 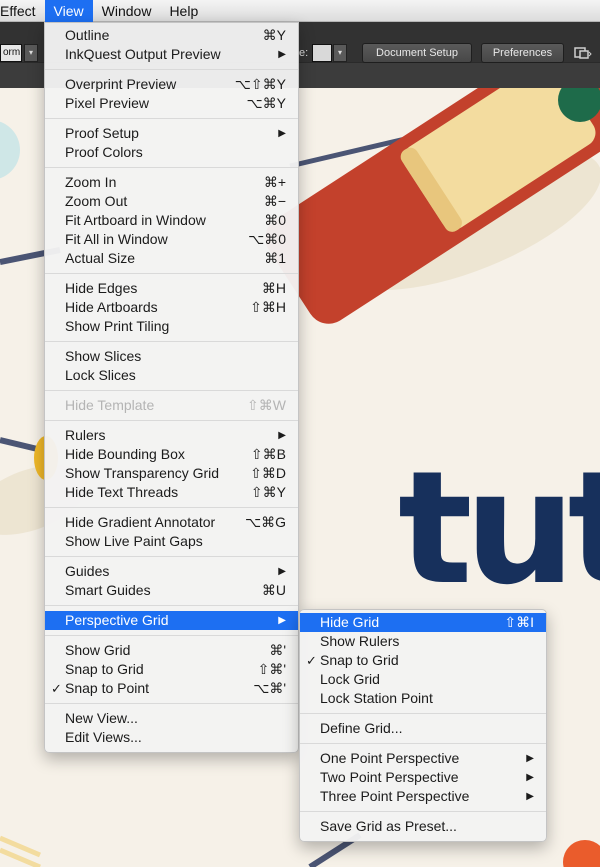 What do you see at coordinates (171, 375) in the screenshot?
I see `view-menu-item-lock-slices: Lock Slices` at bounding box center [171, 375].